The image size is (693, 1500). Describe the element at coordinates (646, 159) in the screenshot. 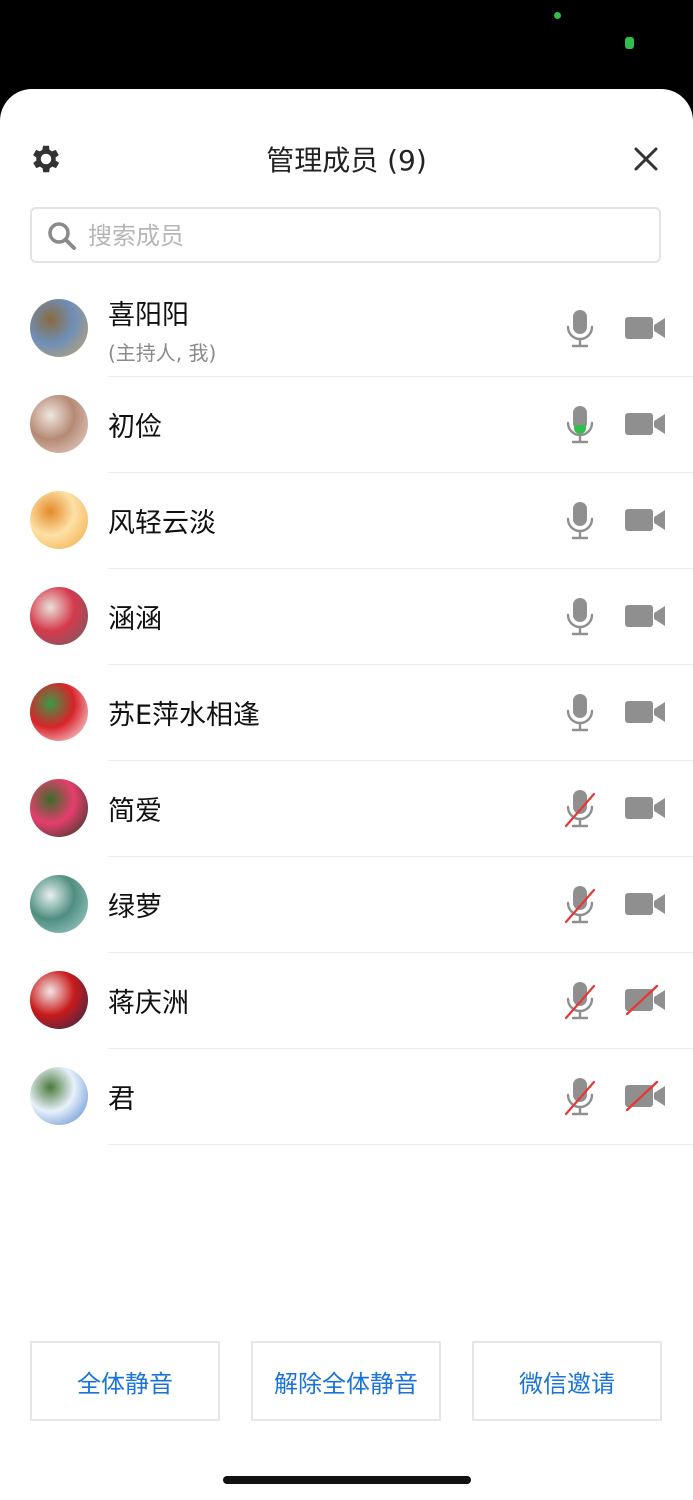

I see `close-icon` at that location.